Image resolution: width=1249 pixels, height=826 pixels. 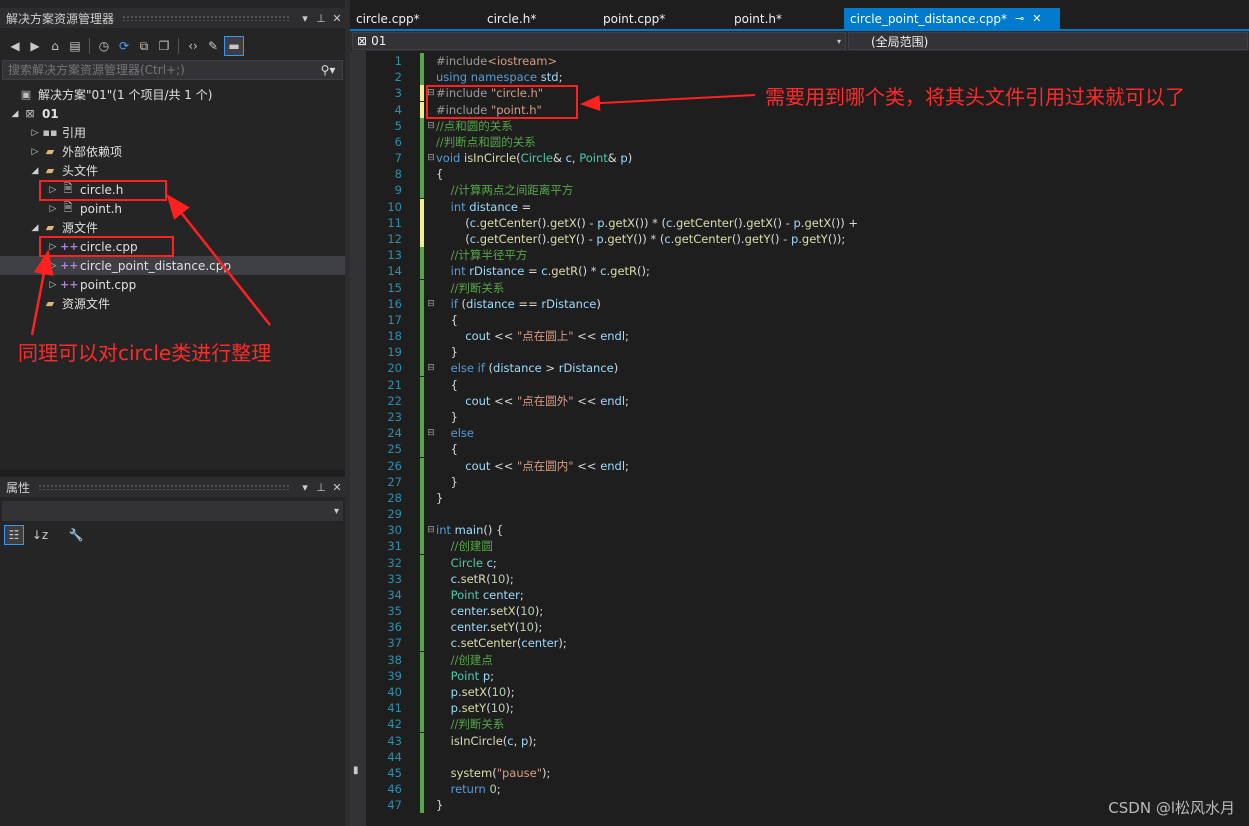 What do you see at coordinates (799, 692) in the screenshot?
I see `code-line: 40 p.setX(10);` at bounding box center [799, 692].